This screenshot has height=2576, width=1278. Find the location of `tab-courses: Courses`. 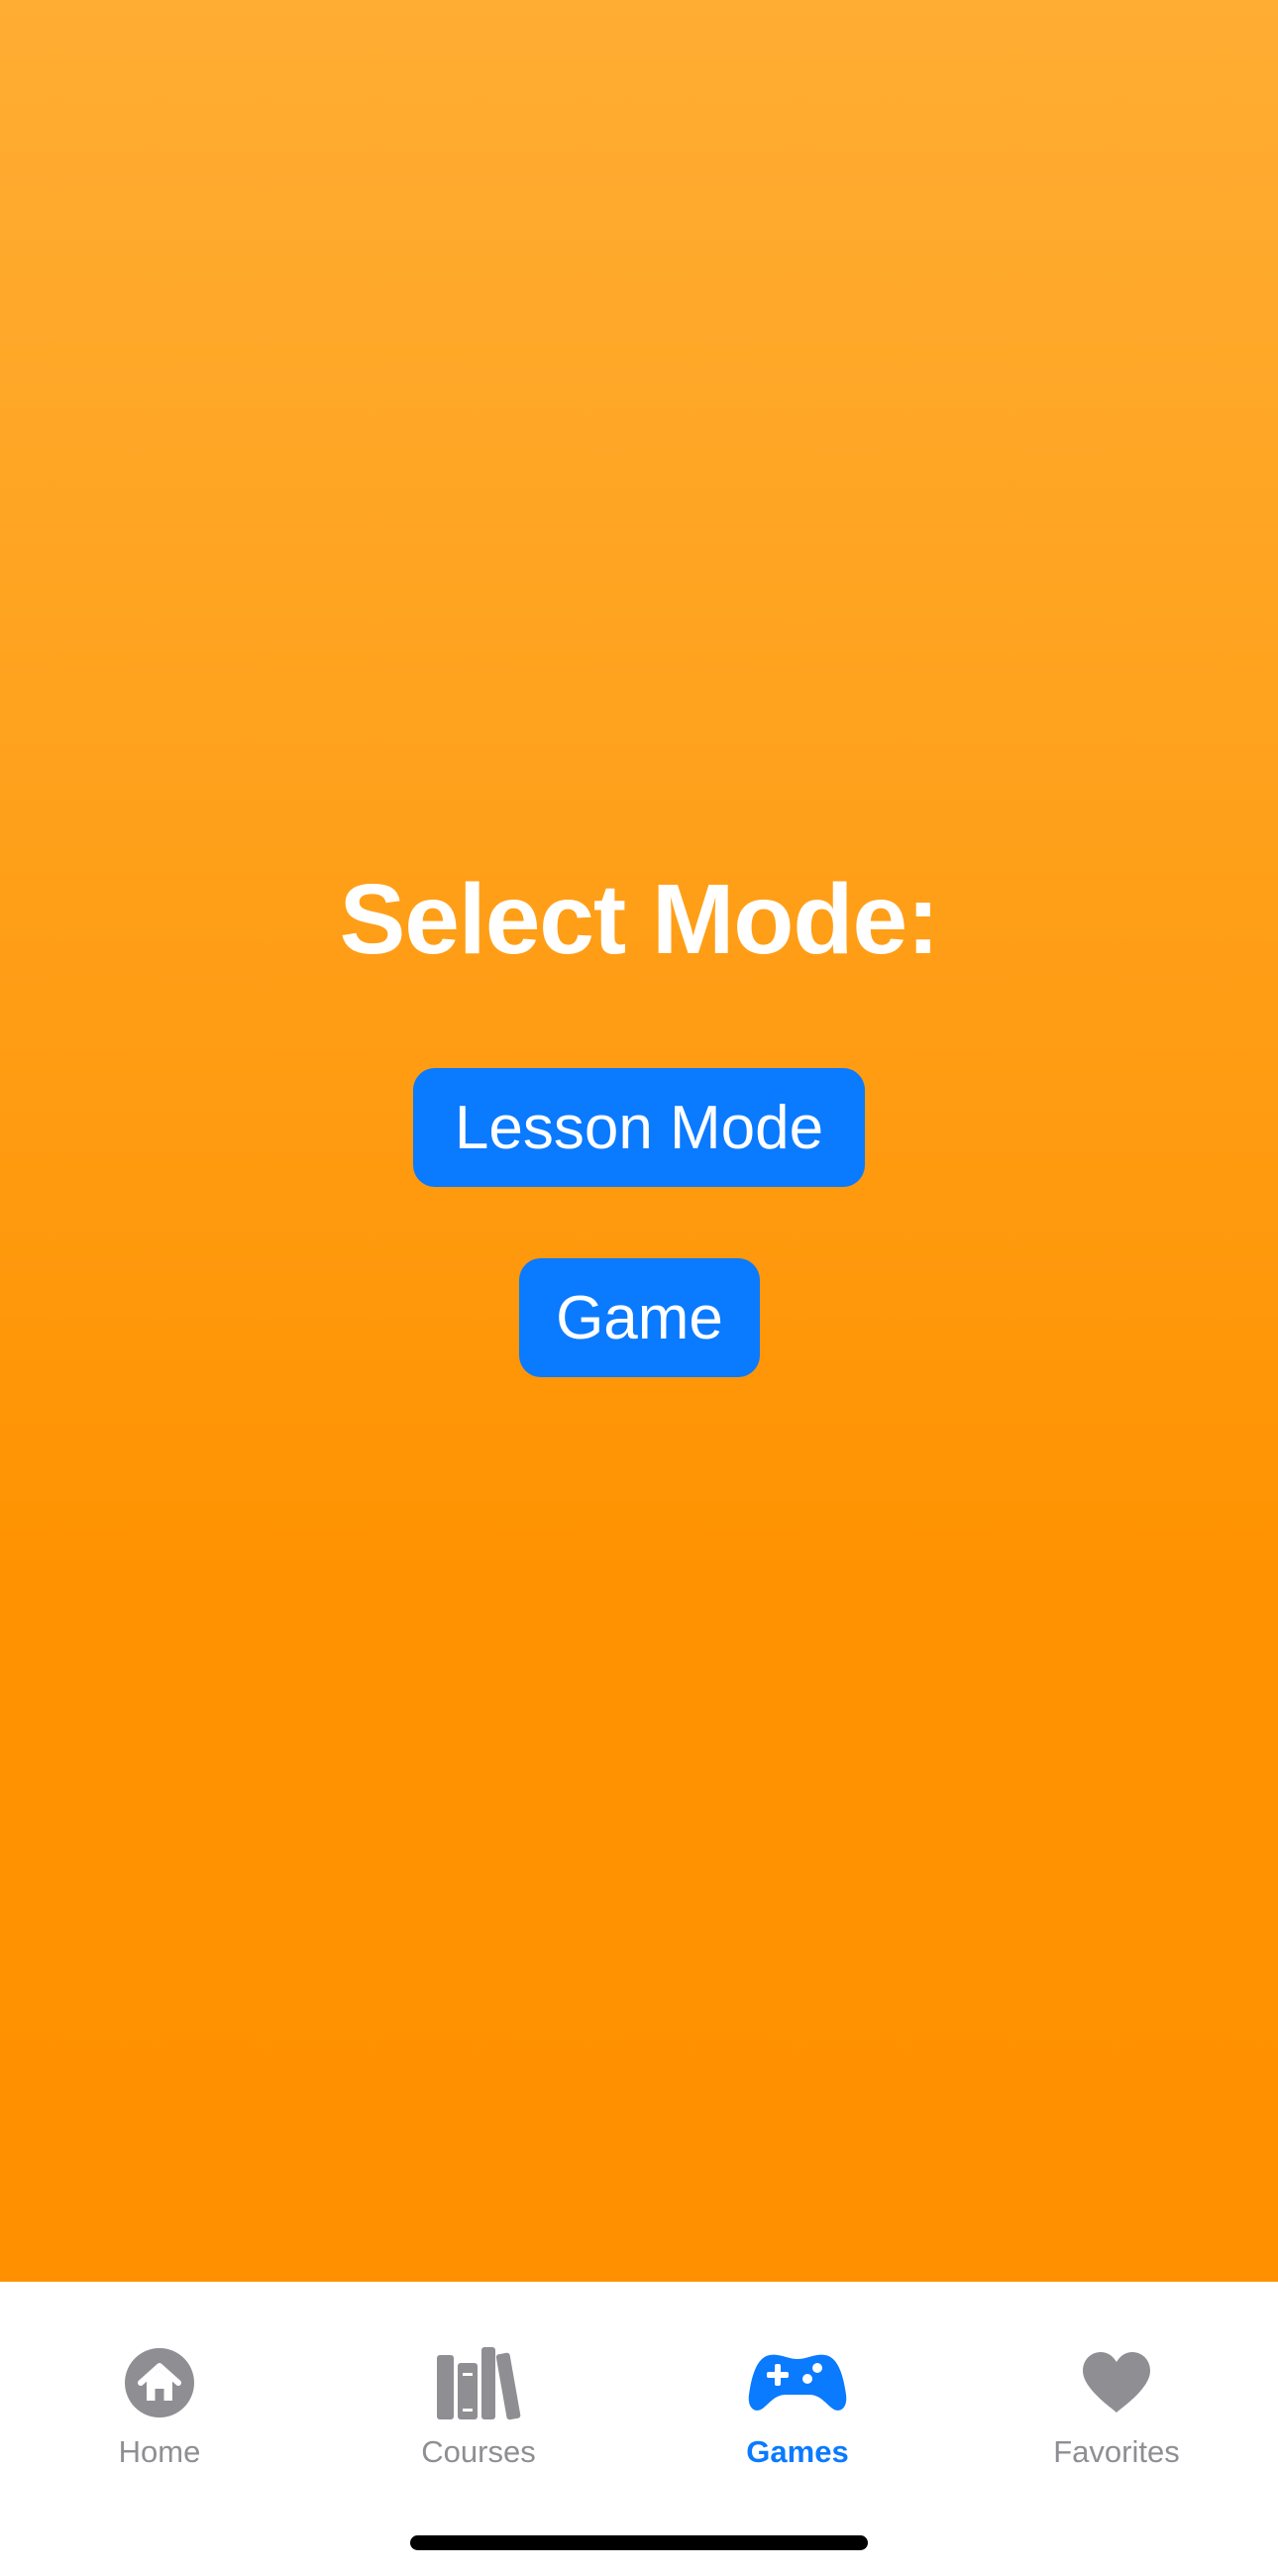

tab-courses: Courses is located at coordinates (478, 2381).